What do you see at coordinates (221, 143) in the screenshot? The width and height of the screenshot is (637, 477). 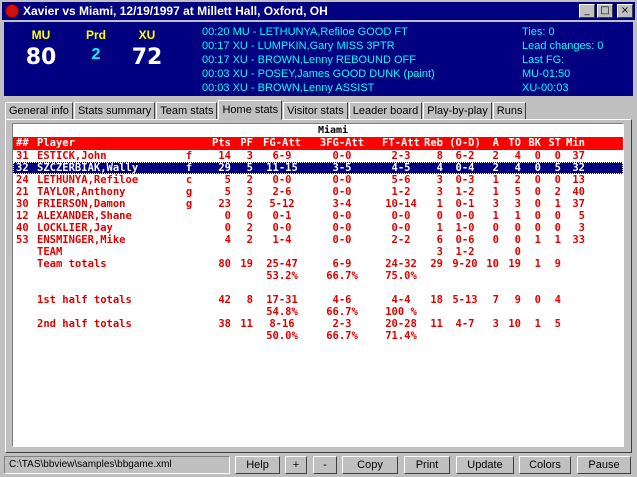 I see `header-pts: Pts` at bounding box center [221, 143].